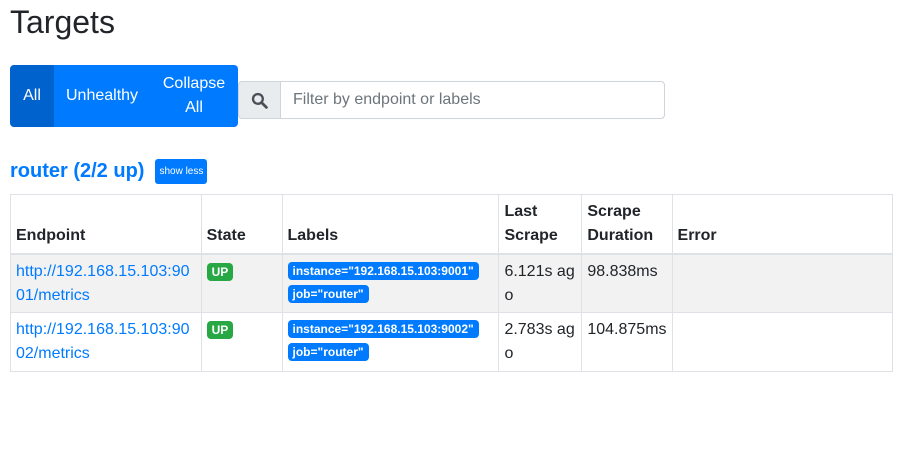 This screenshot has height=456, width=903. I want to click on label-badge: instance="192.168.15.103:9002", so click(383, 329).